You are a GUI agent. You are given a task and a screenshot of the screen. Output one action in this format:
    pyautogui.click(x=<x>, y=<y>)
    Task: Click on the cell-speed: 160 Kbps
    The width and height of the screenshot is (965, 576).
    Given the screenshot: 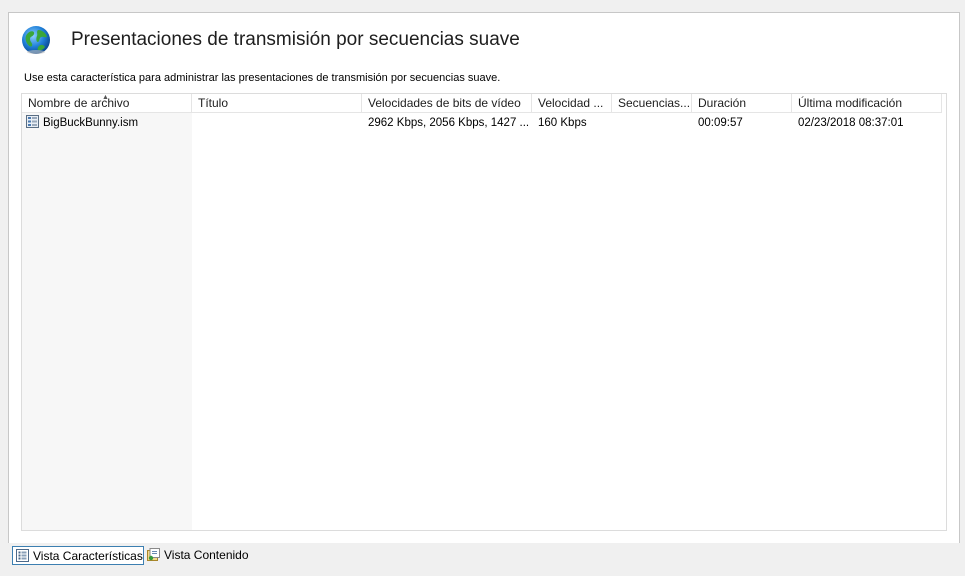 What is the action you would take?
    pyautogui.click(x=562, y=123)
    